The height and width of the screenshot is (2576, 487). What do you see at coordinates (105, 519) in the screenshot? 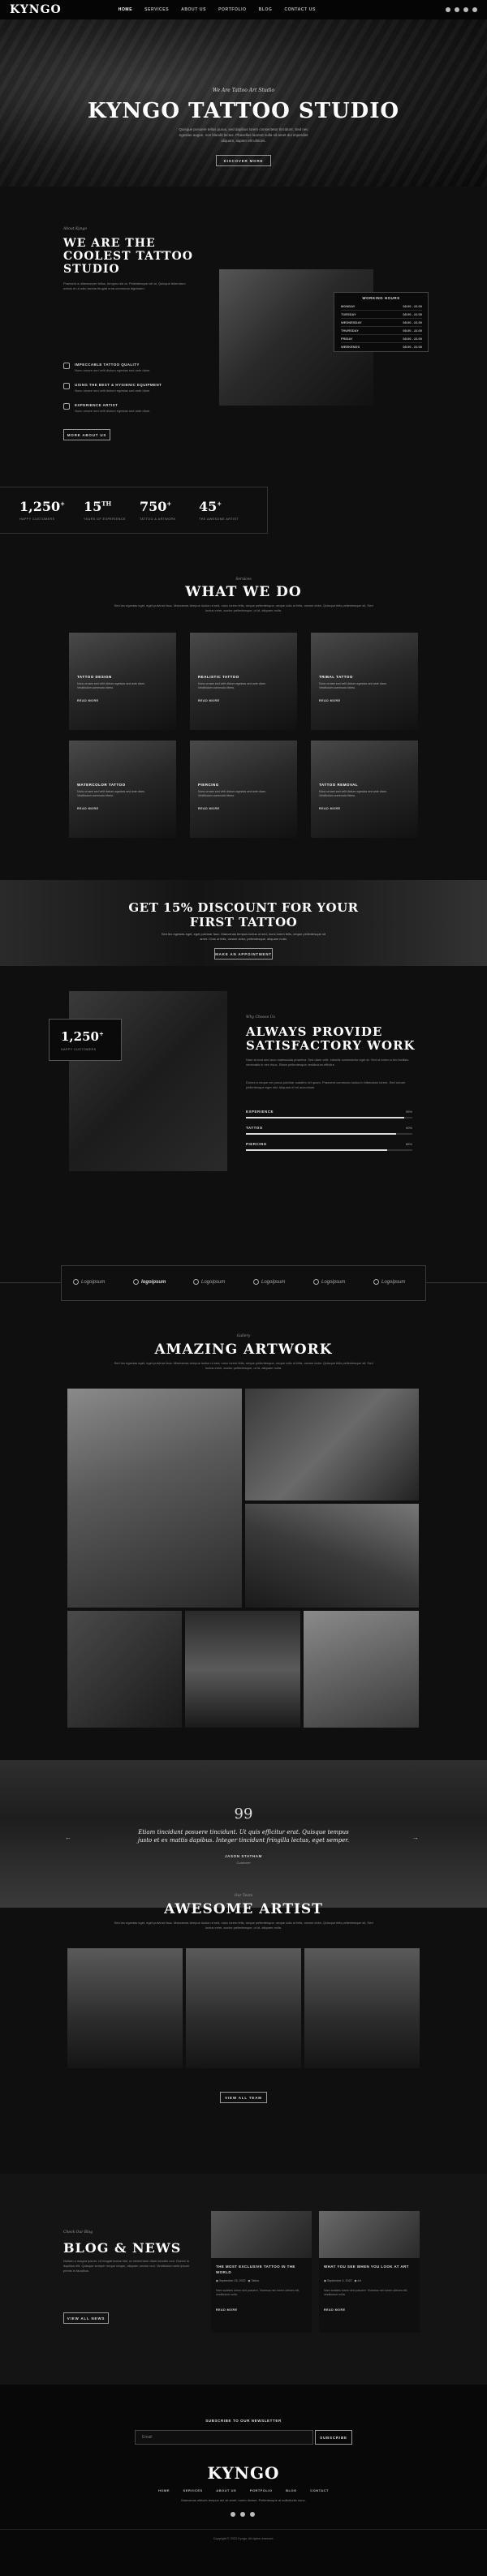
I see `stat-label: YEARS OF EXPERIENCE` at bounding box center [105, 519].